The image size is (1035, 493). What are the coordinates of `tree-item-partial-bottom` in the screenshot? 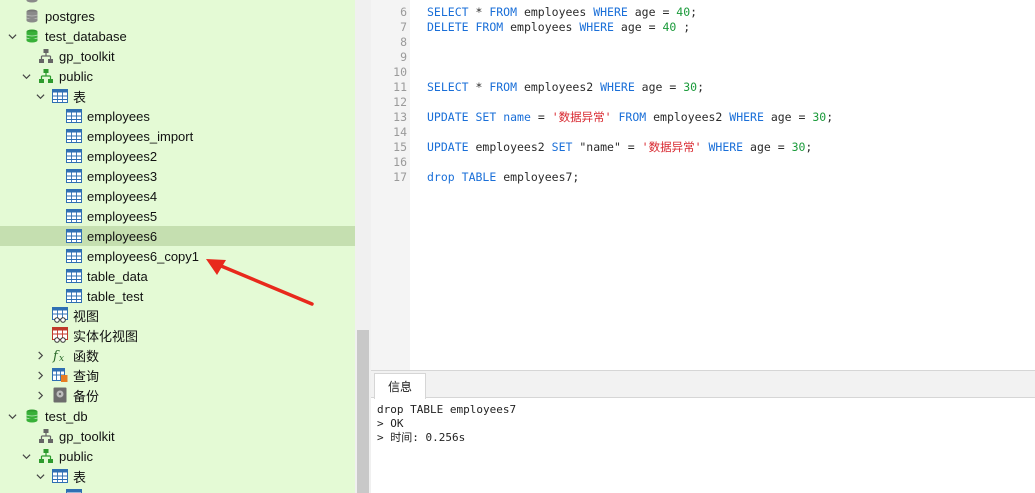 It's located at (177, 489).